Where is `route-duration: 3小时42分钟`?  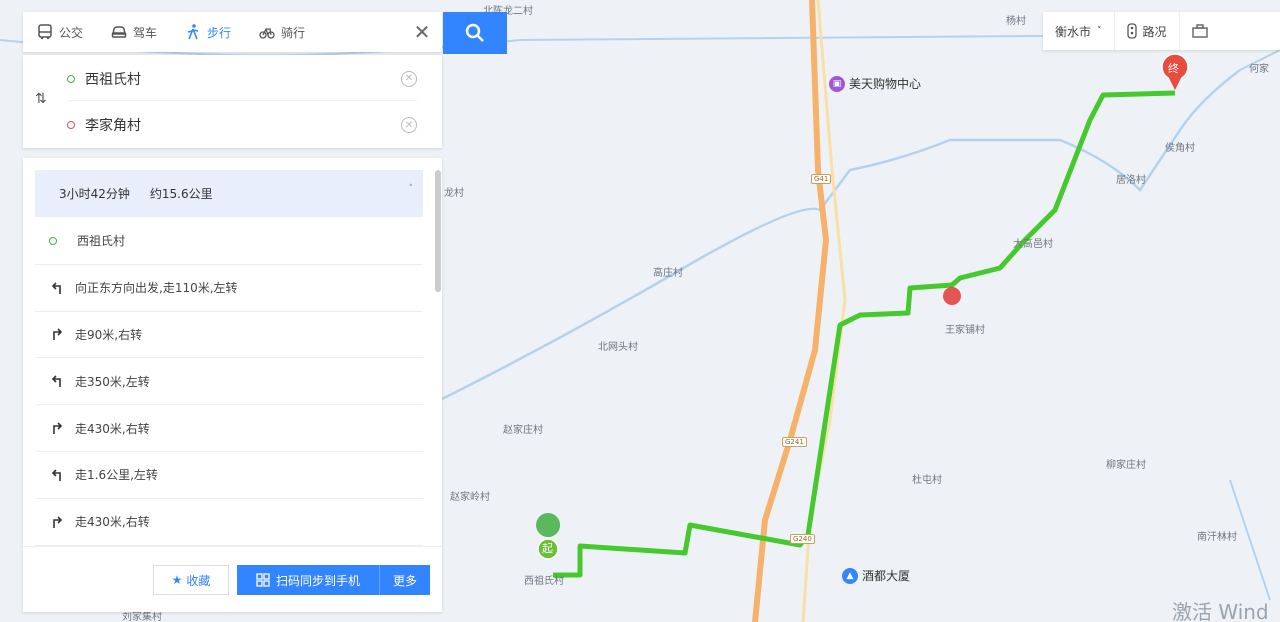 route-duration: 3小时42分钟 is located at coordinates (94, 194).